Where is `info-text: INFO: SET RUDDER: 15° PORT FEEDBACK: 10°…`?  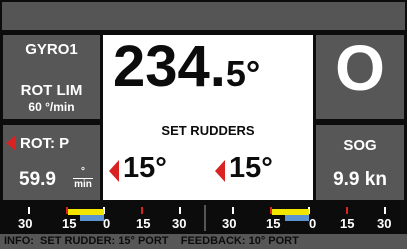
info-text: INFO: SET RUDDER: 15° PORT FEEDBACK: 10°… is located at coordinates (151, 241).